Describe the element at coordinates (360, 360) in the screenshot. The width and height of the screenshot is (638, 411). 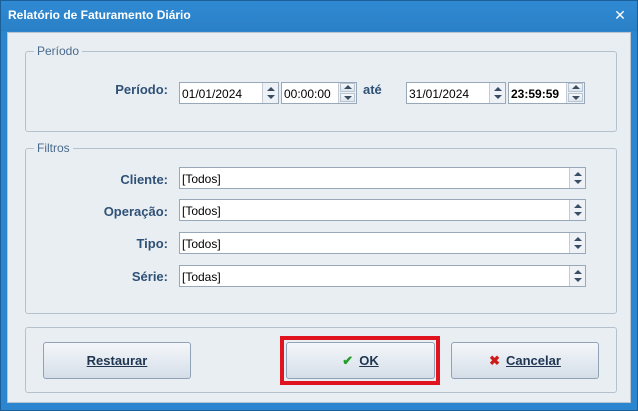
I see `ok-highlight-box` at that location.